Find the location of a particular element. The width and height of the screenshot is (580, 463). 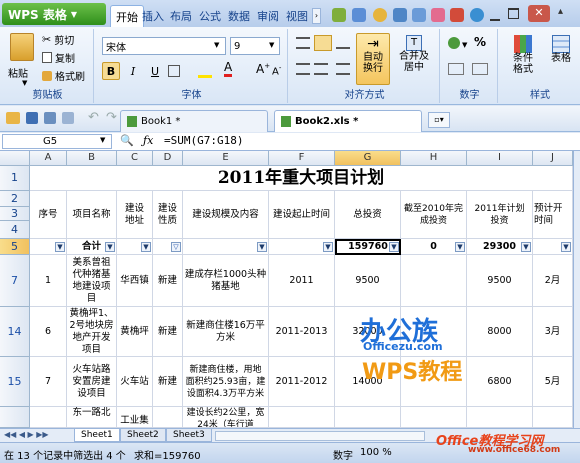

column-header: D is located at coordinates (168, 158).